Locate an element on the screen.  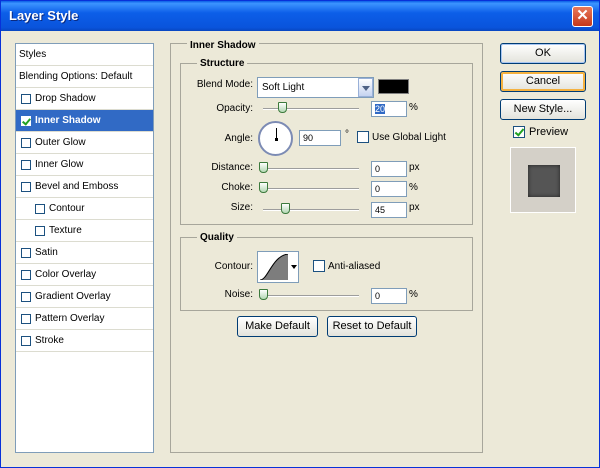
sidebar-item-bevel-and-emboss: Bevel and Emboss is located at coordinates (84, 187).